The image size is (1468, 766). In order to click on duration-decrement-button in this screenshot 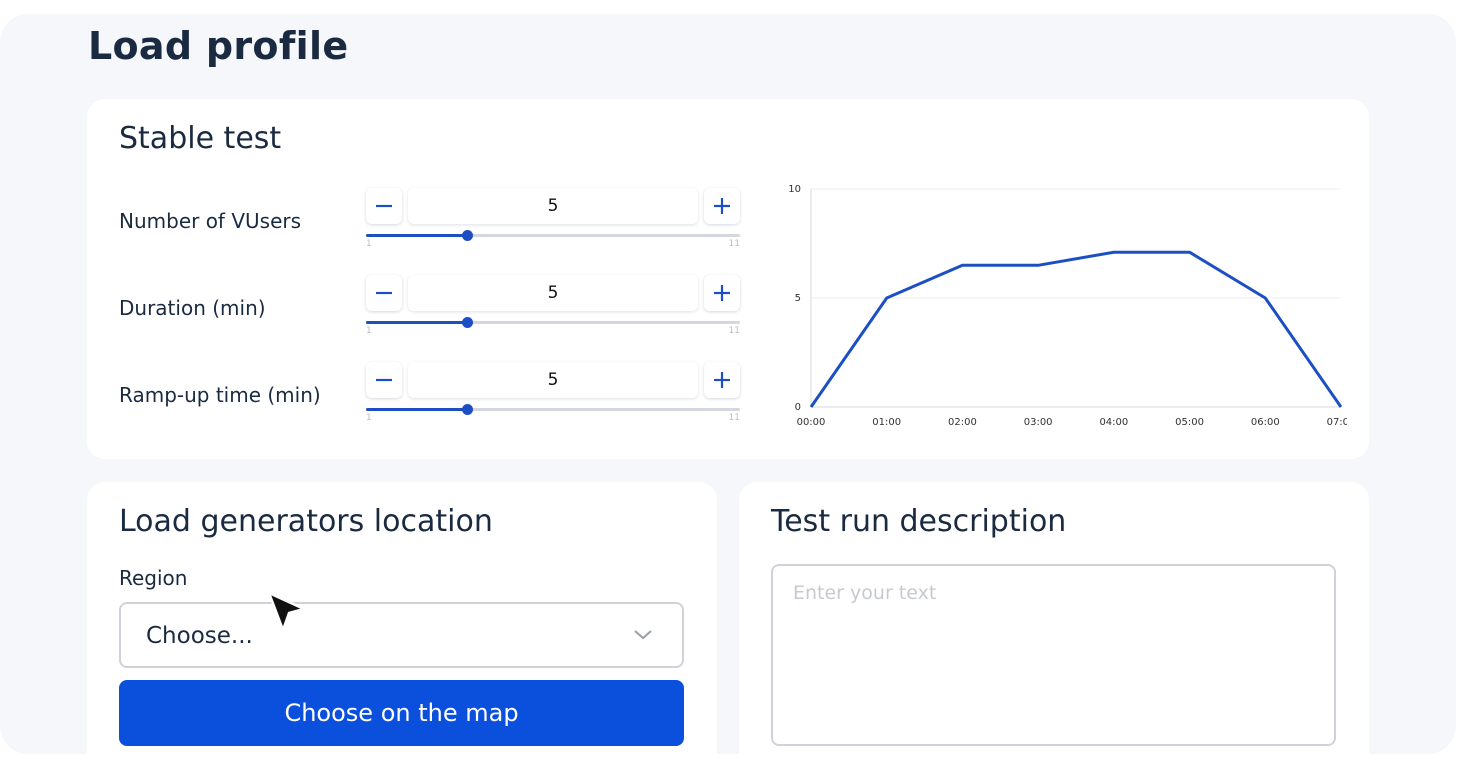, I will do `click(384, 293)`.